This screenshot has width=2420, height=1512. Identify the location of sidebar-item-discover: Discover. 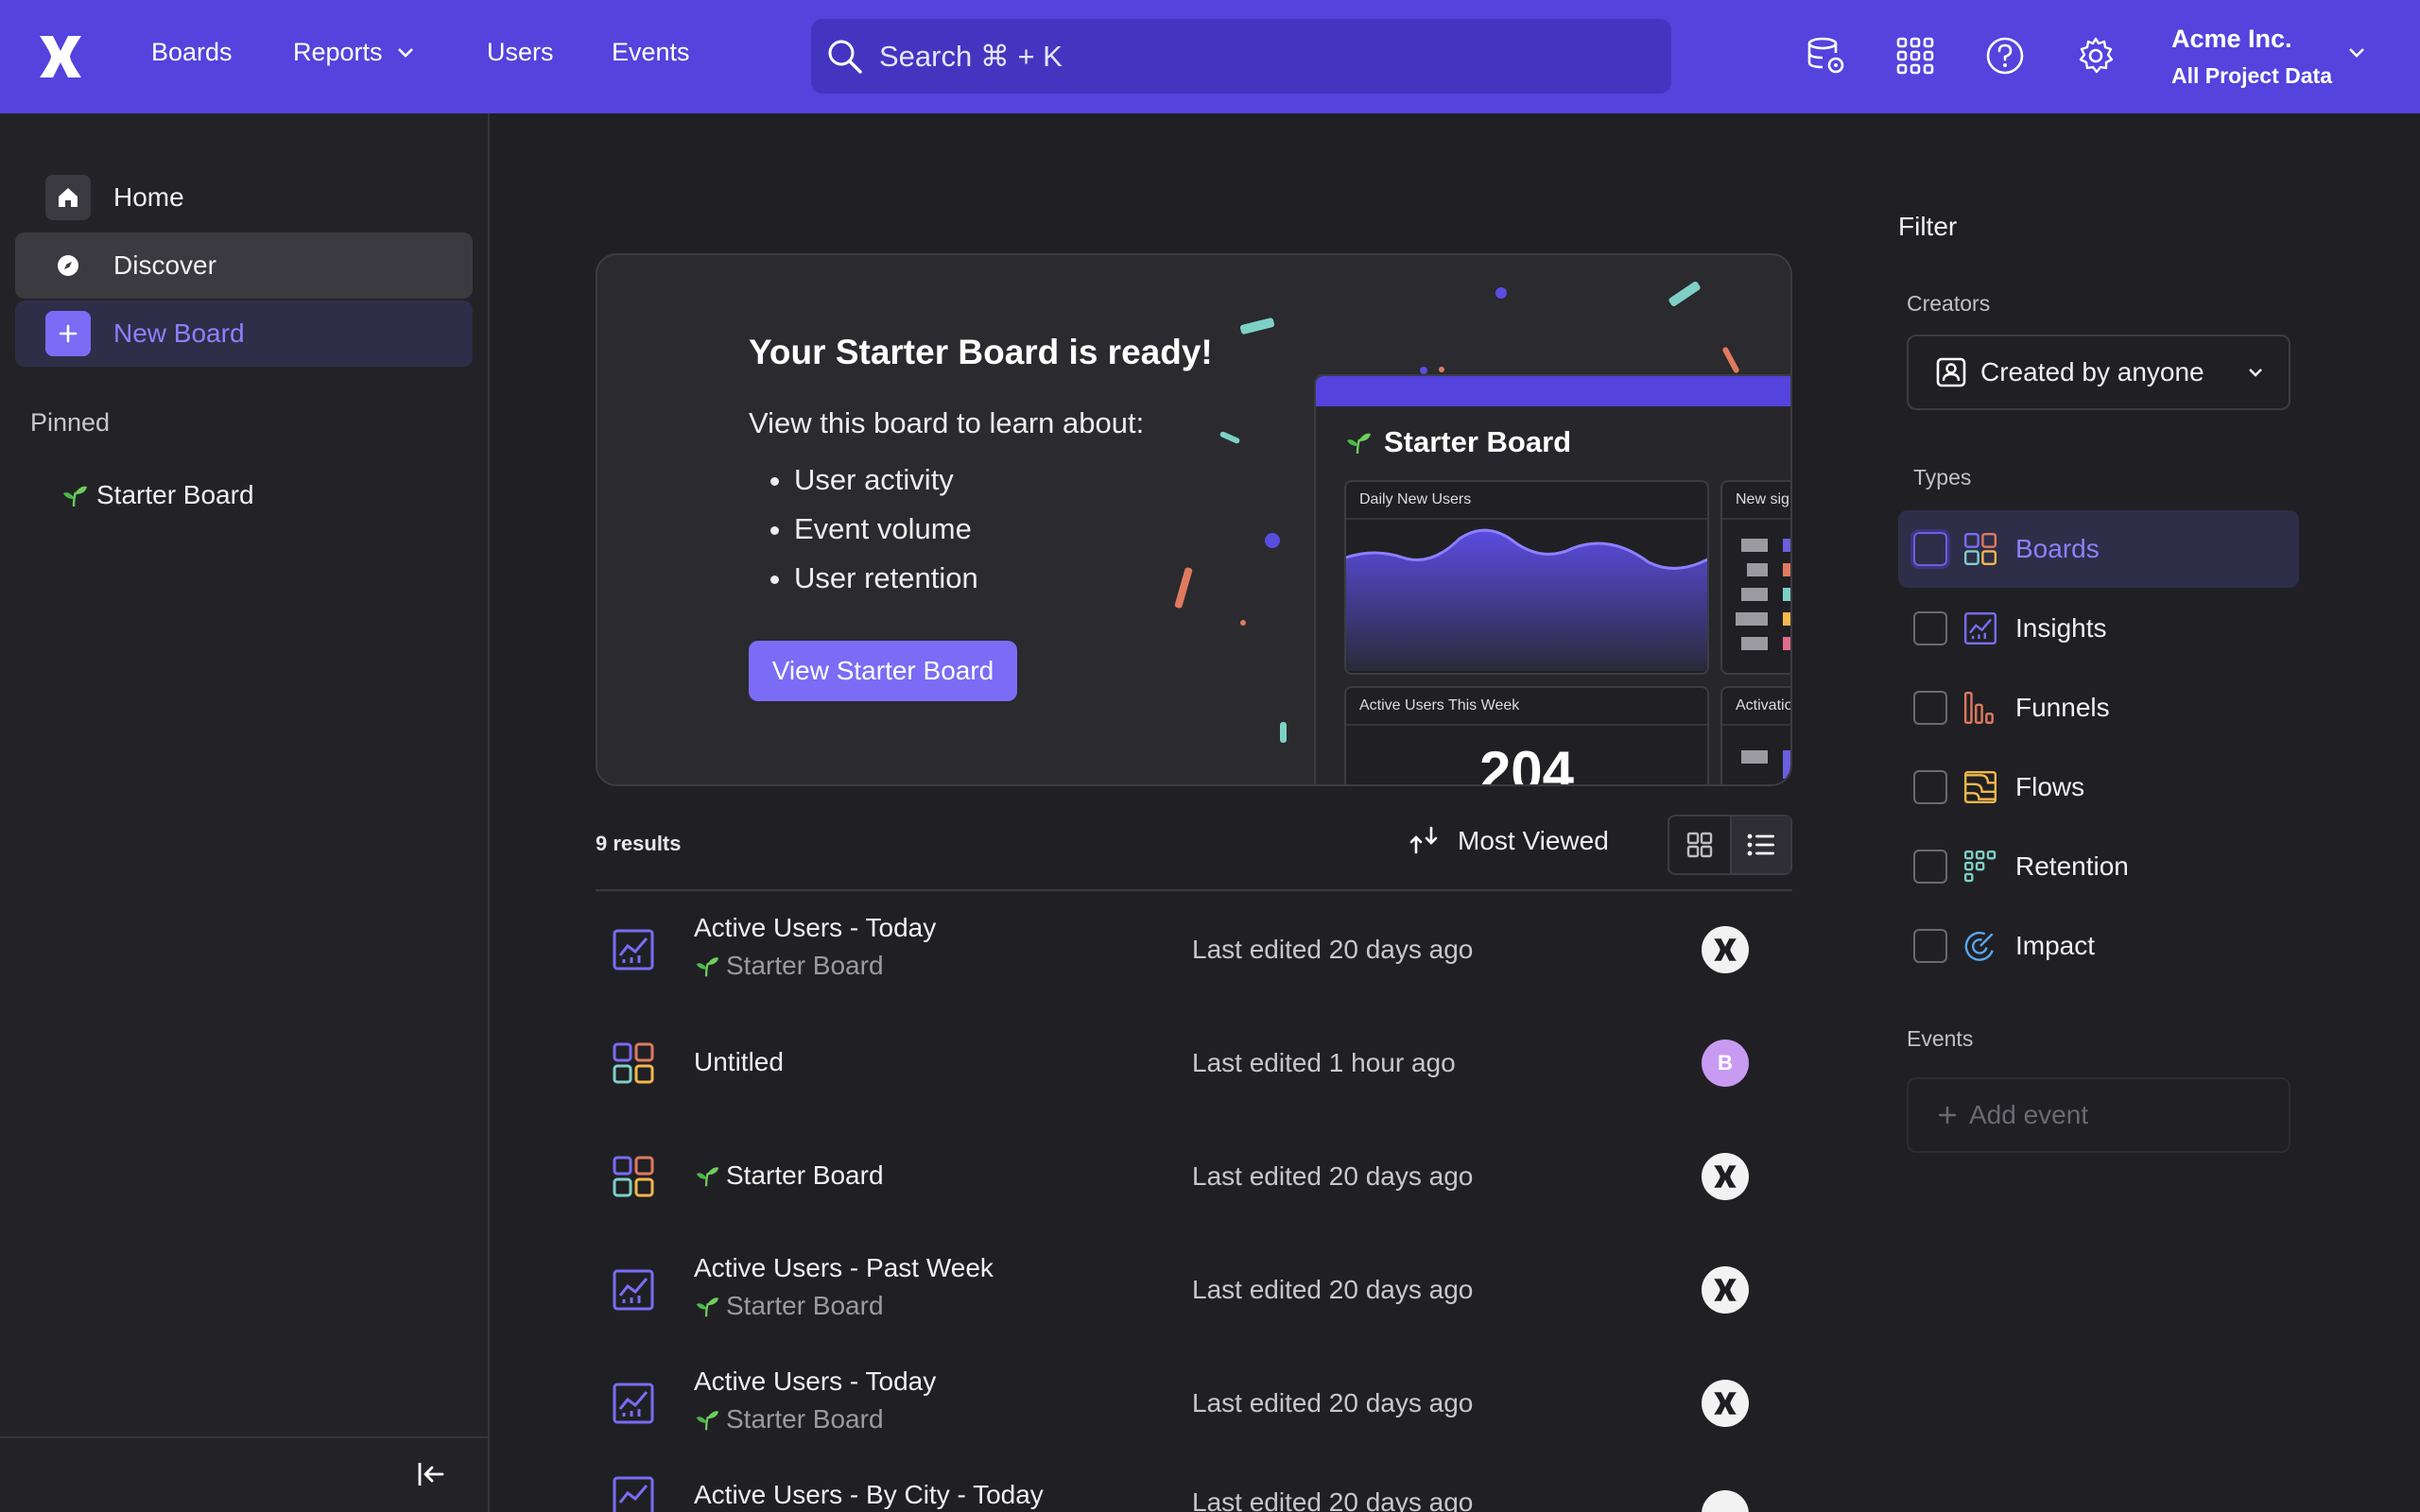
(244, 265).